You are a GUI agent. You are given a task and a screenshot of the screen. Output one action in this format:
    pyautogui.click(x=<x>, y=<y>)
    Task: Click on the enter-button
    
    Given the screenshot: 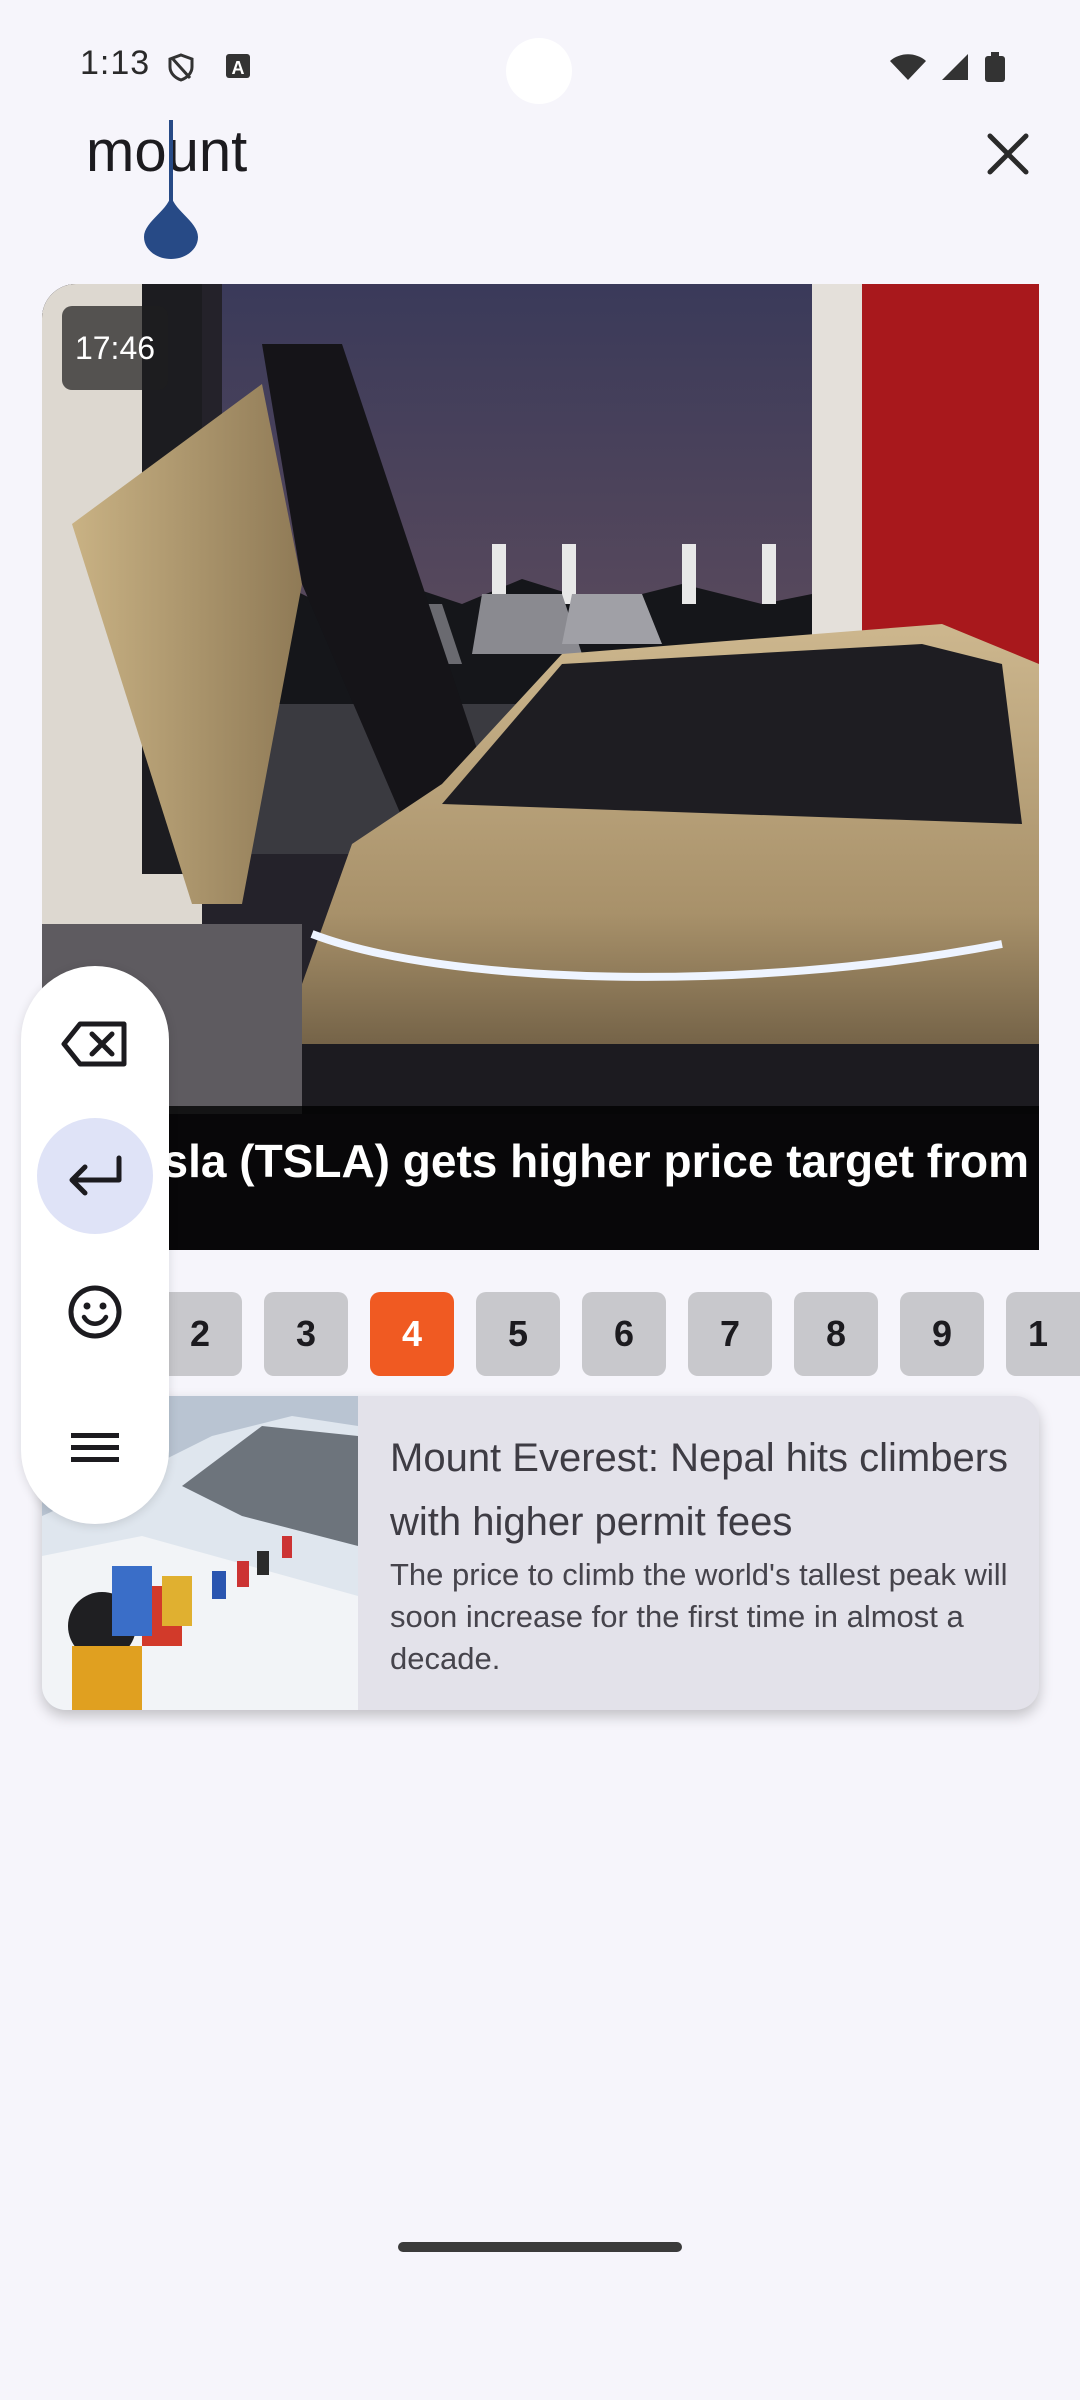 What is the action you would take?
    pyautogui.click(x=95, y=1176)
    